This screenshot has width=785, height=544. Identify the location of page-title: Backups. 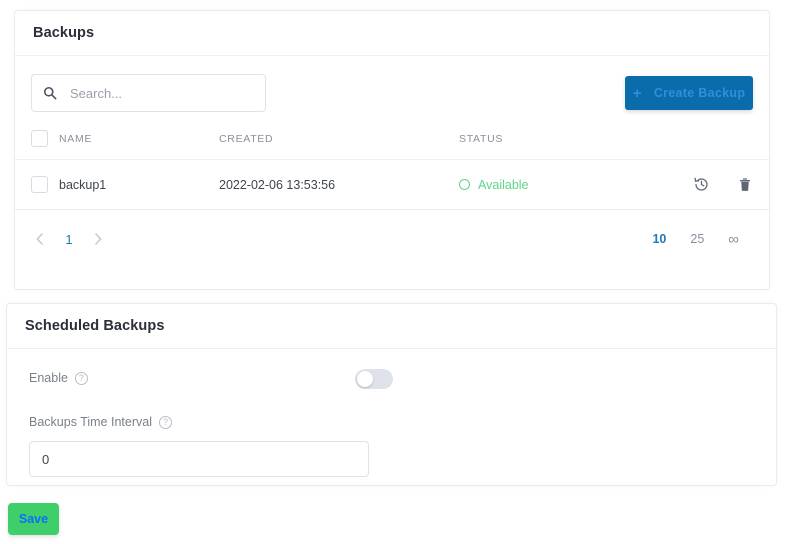
(64, 33).